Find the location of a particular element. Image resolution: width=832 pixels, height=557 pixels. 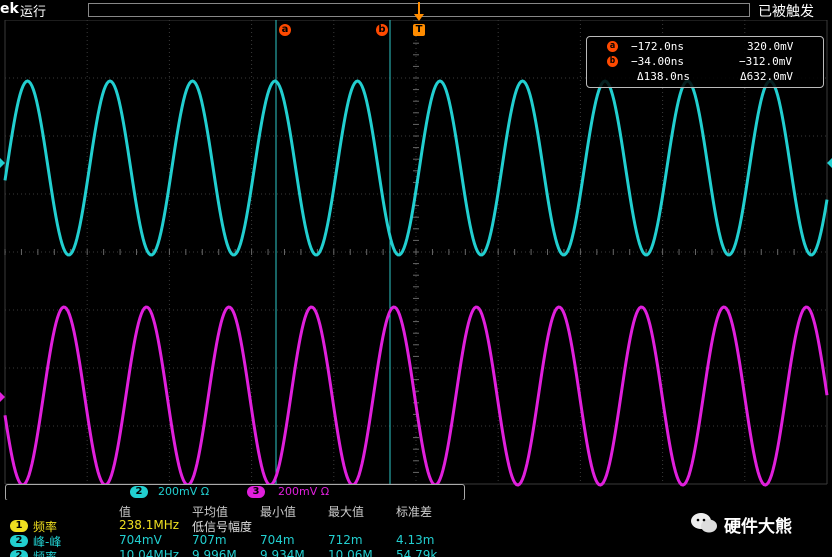

trigger-position-tag: T is located at coordinates (419, 30).